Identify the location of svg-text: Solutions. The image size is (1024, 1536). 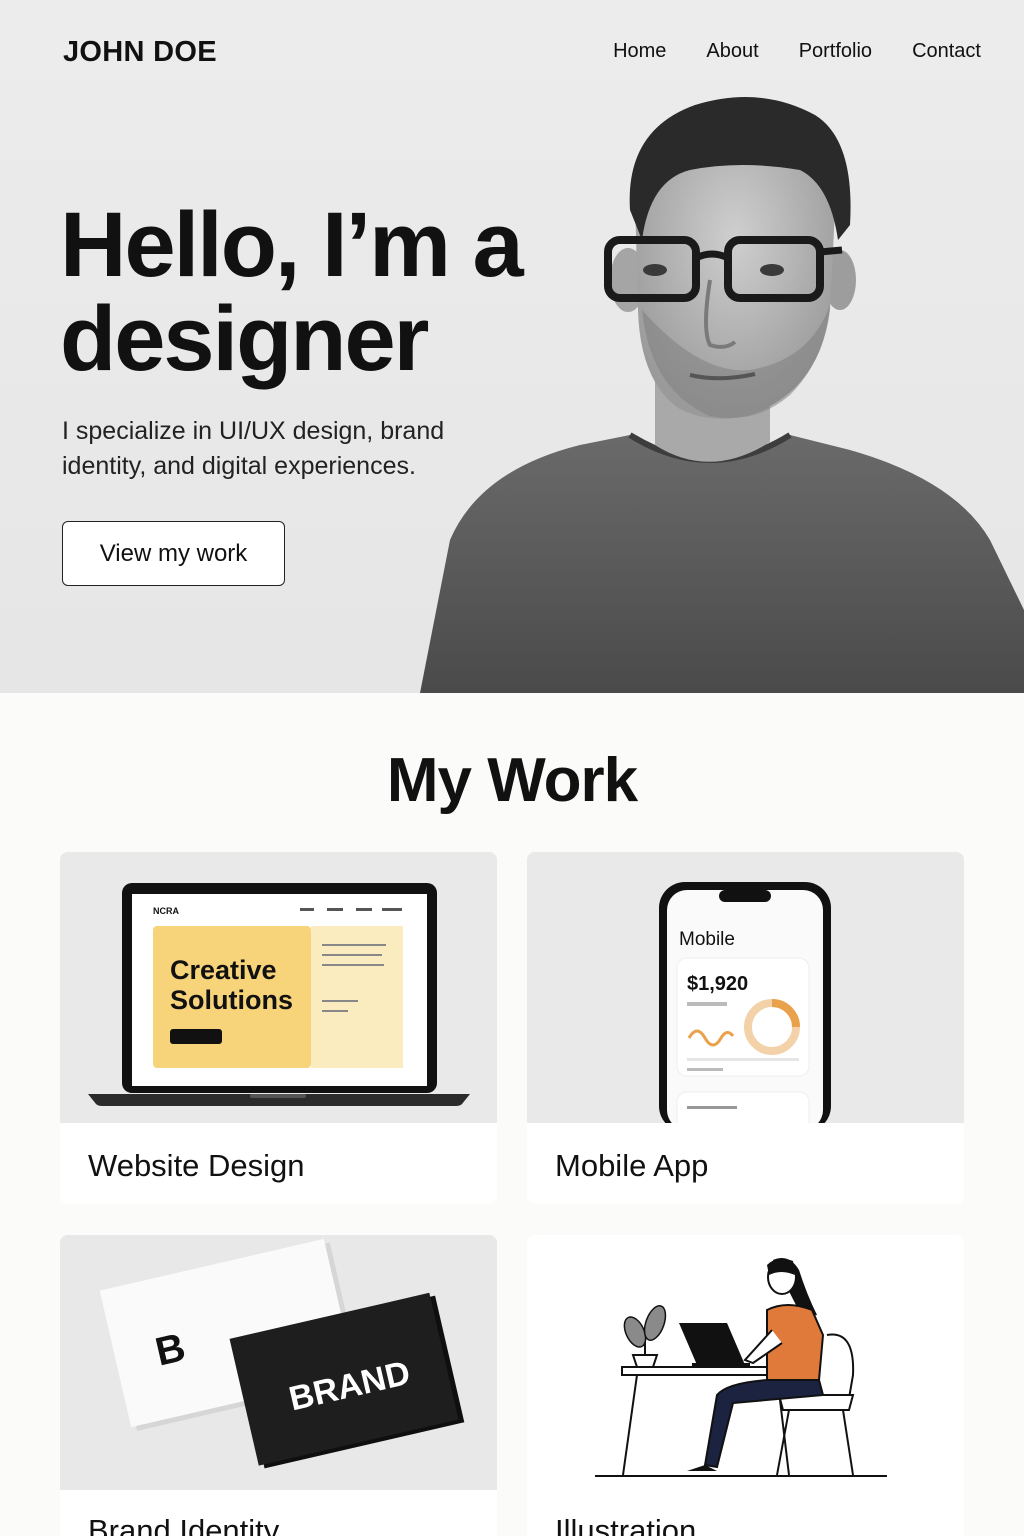
(231, 1000).